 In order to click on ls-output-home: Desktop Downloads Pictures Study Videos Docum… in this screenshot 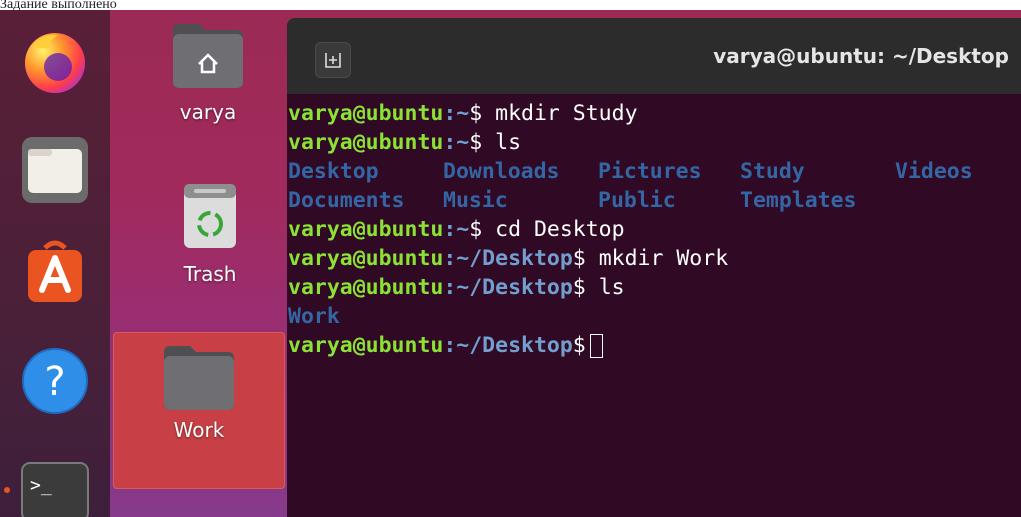, I will do `click(654, 186)`.